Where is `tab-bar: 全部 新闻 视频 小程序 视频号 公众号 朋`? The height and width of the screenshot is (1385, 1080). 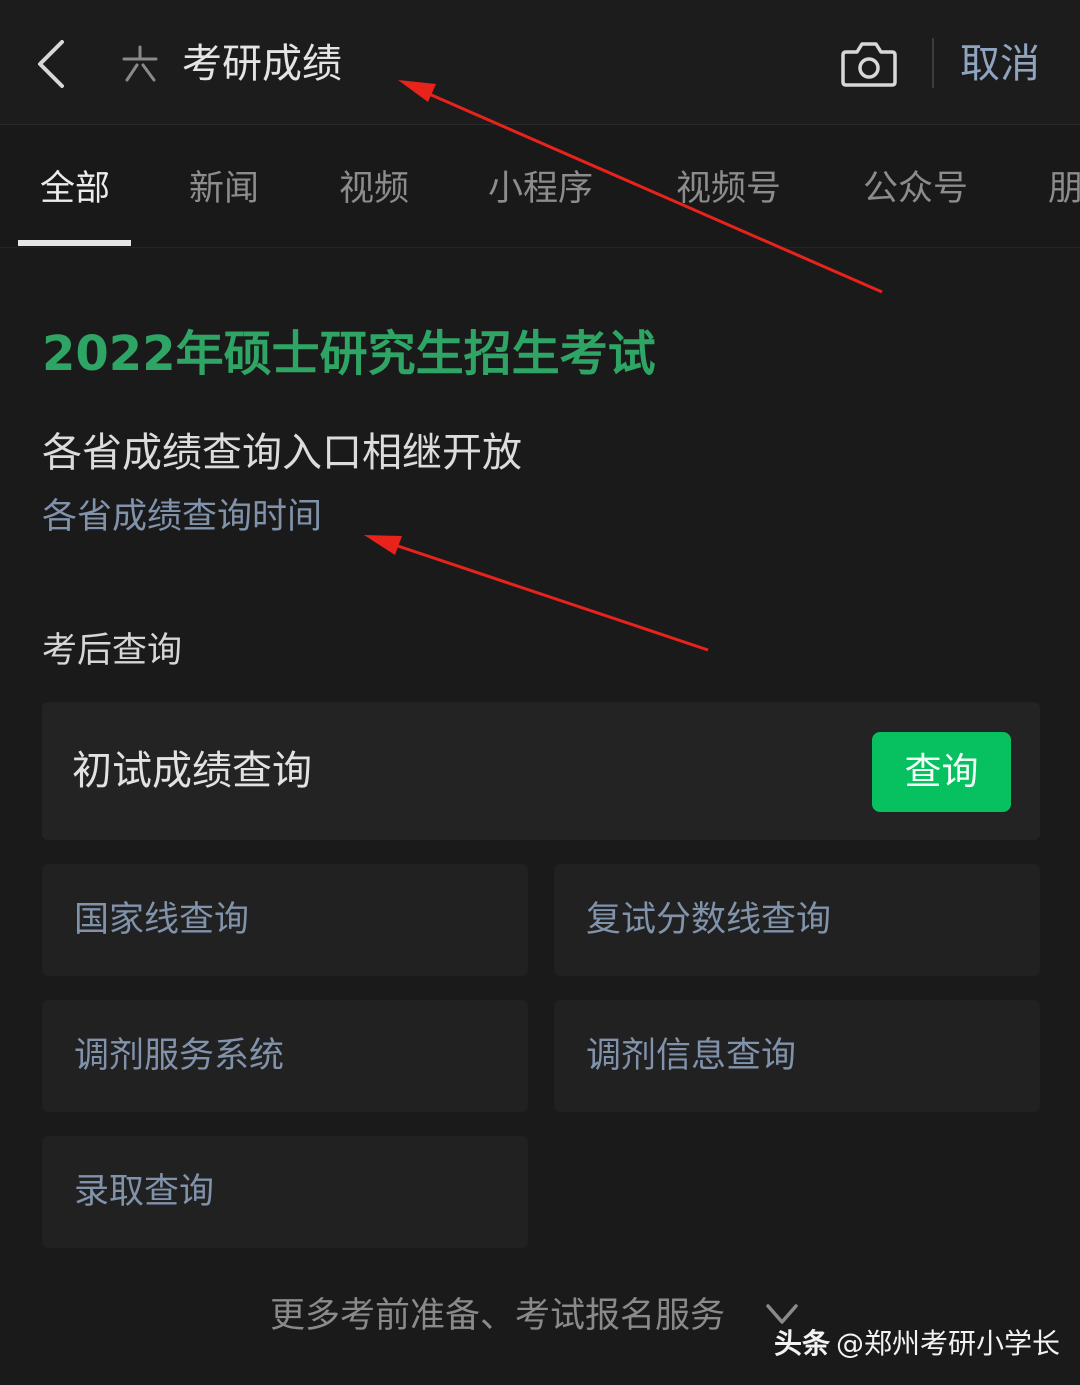
tab-bar: 全部 新闻 视频 小程序 视频号 公众号 朋 is located at coordinates (540, 186).